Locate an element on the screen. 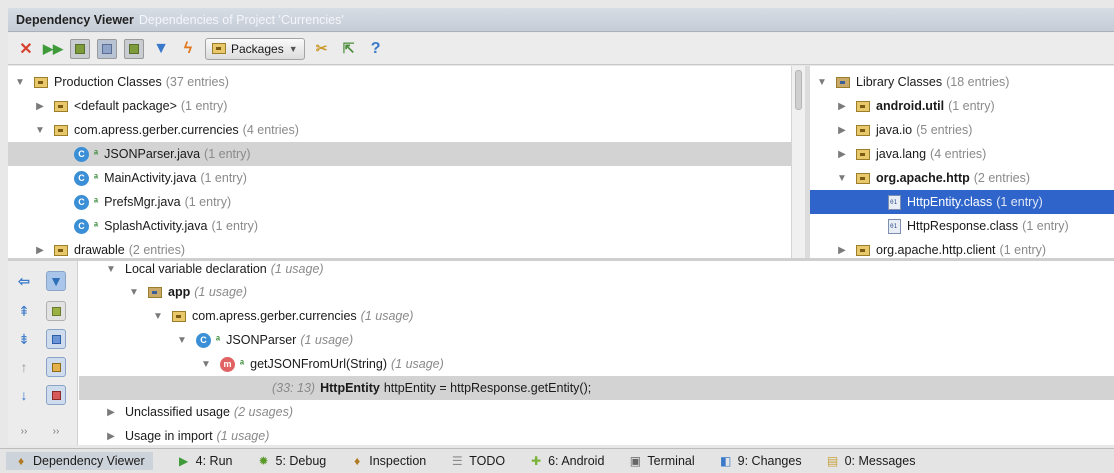  tool-tab-android: ✚ 6: Android is located at coordinates (566, 461).